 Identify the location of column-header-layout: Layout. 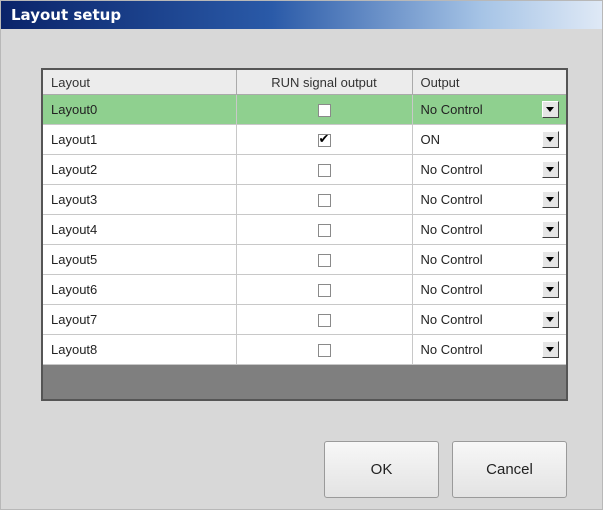
(140, 82).